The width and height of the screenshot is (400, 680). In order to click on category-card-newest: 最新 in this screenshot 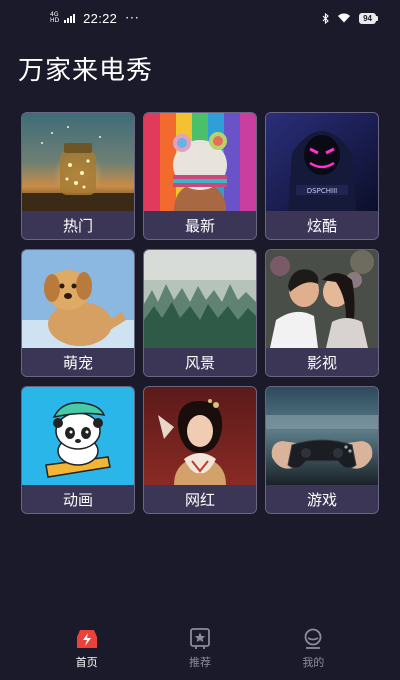, I will do `click(200, 176)`.